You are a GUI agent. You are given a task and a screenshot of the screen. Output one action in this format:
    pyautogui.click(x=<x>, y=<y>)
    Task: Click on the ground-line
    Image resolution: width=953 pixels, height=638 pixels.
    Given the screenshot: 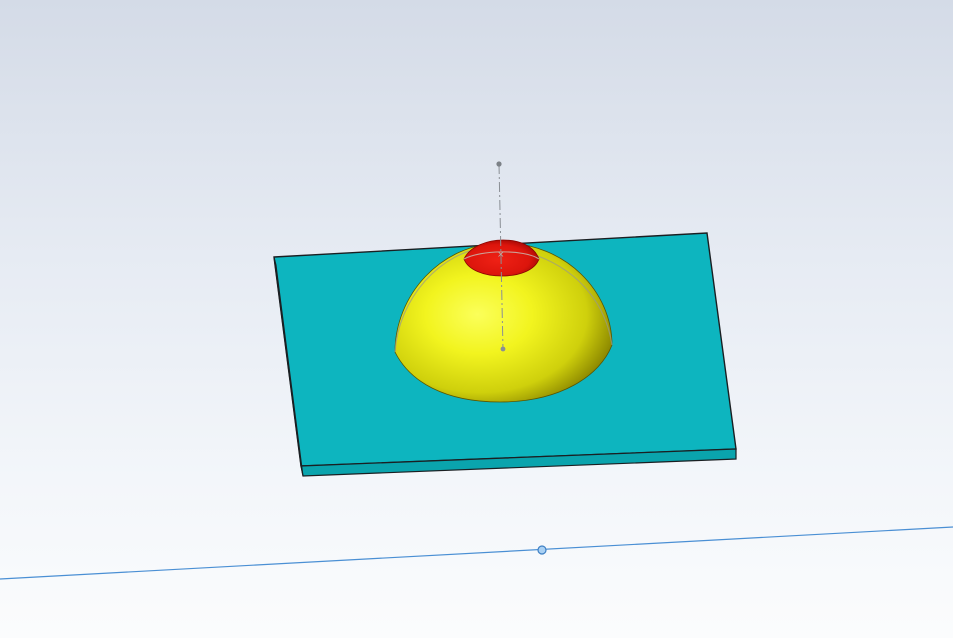 What is the action you would take?
    pyautogui.click(x=476, y=553)
    